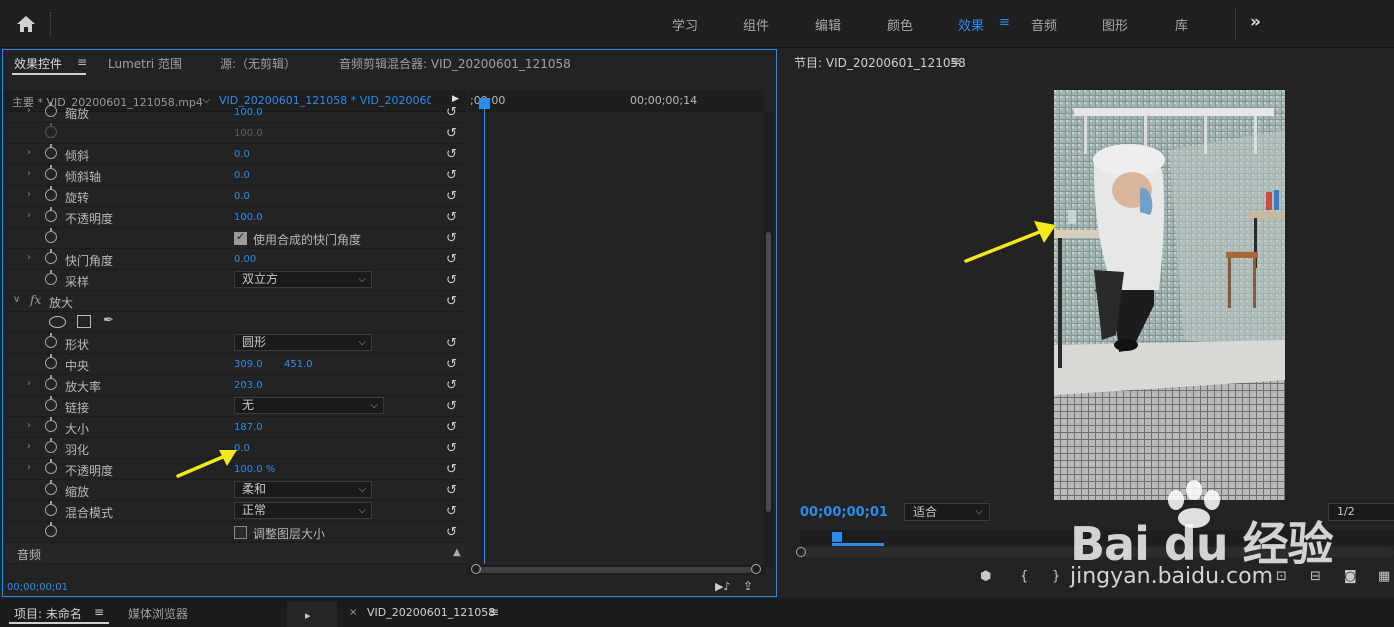 This screenshot has height=627, width=1394. Describe the element at coordinates (768, 372) in the screenshot. I see `scrollbar-thumb` at that location.